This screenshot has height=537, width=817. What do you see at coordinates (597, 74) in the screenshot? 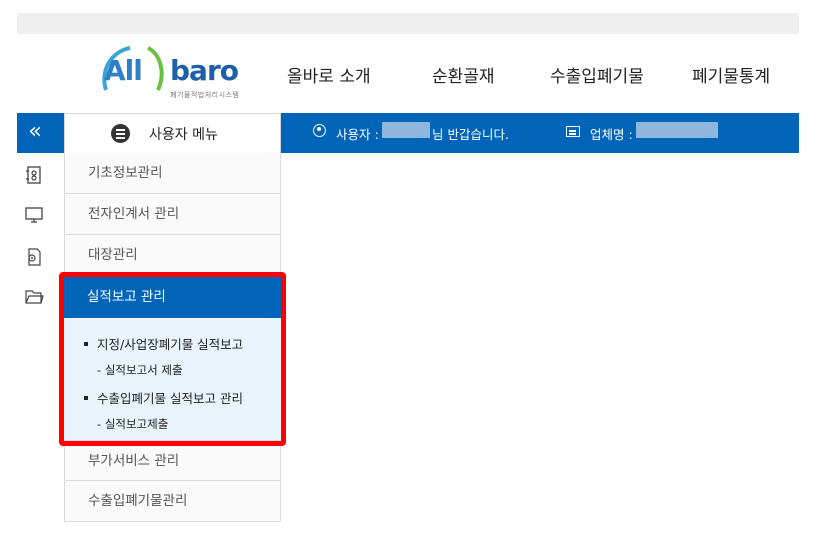
I see `gnb-item-import-export-waste: 수출입폐기물` at bounding box center [597, 74].